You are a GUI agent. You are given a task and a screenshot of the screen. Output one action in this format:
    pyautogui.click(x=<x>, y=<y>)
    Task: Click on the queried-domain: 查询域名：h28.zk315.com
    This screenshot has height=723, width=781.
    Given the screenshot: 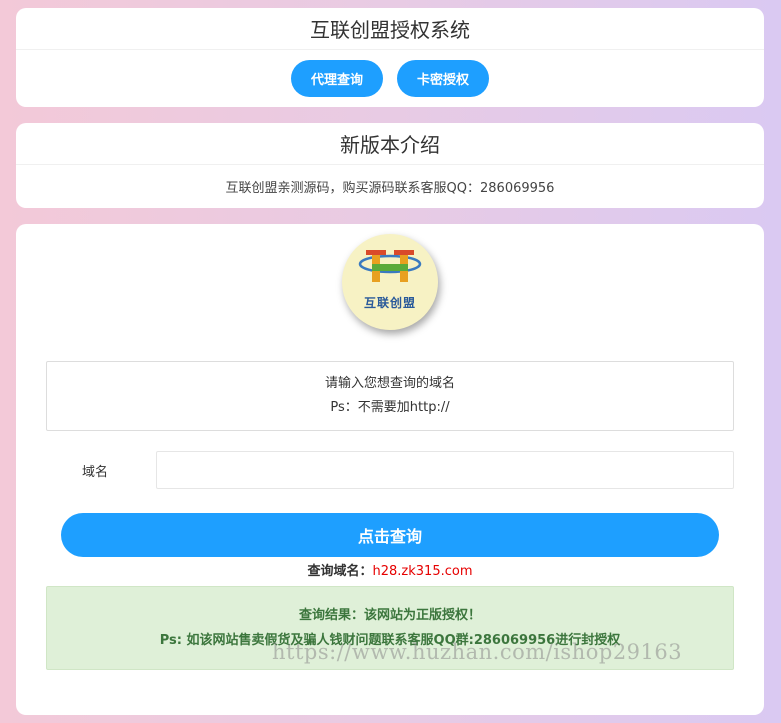 What is the action you would take?
    pyautogui.click(x=390, y=569)
    